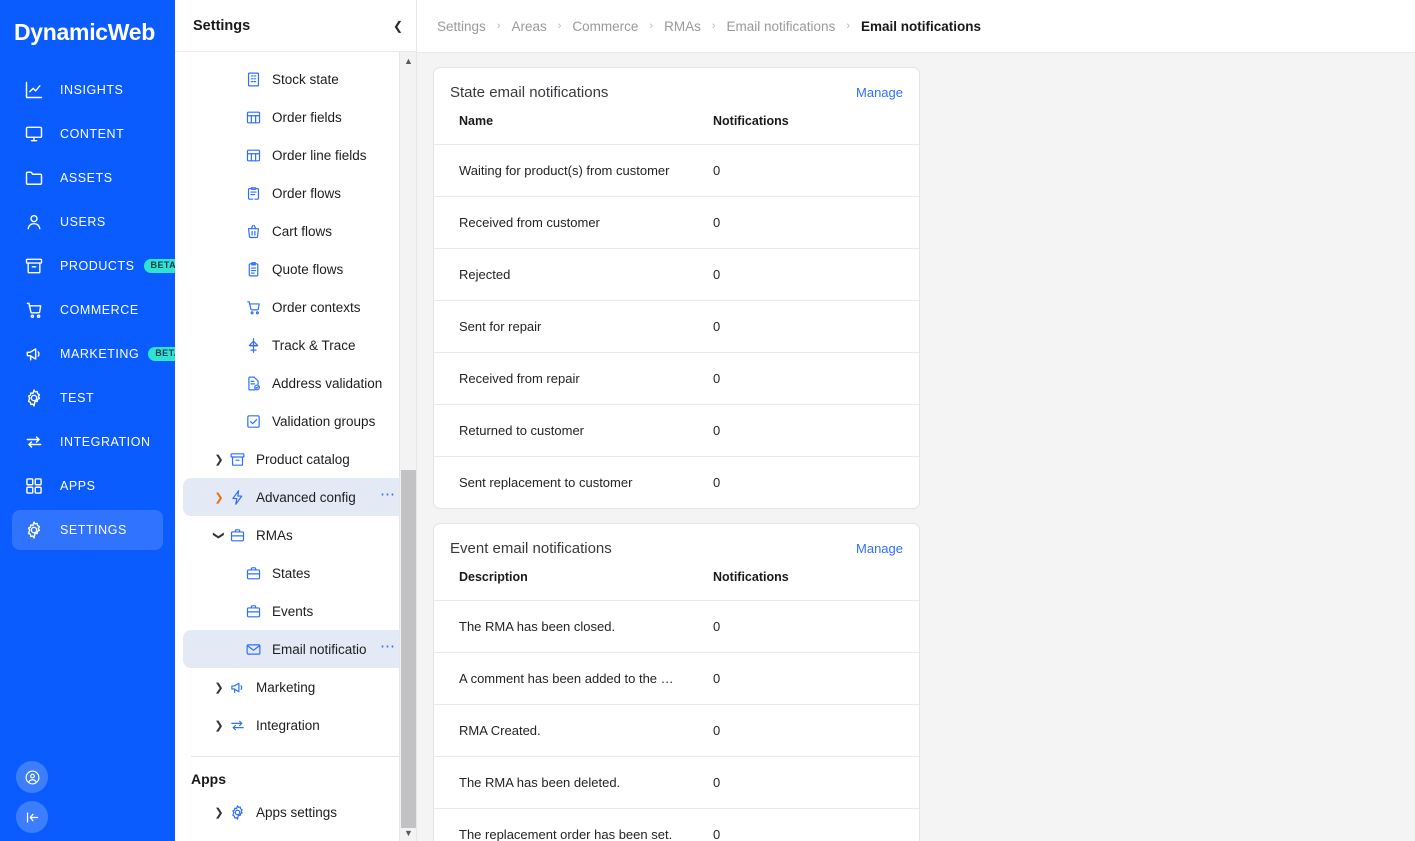 This screenshot has width=1415, height=841. Describe the element at coordinates (307, 193) in the screenshot. I see `tree-item-label: Order flows` at that location.